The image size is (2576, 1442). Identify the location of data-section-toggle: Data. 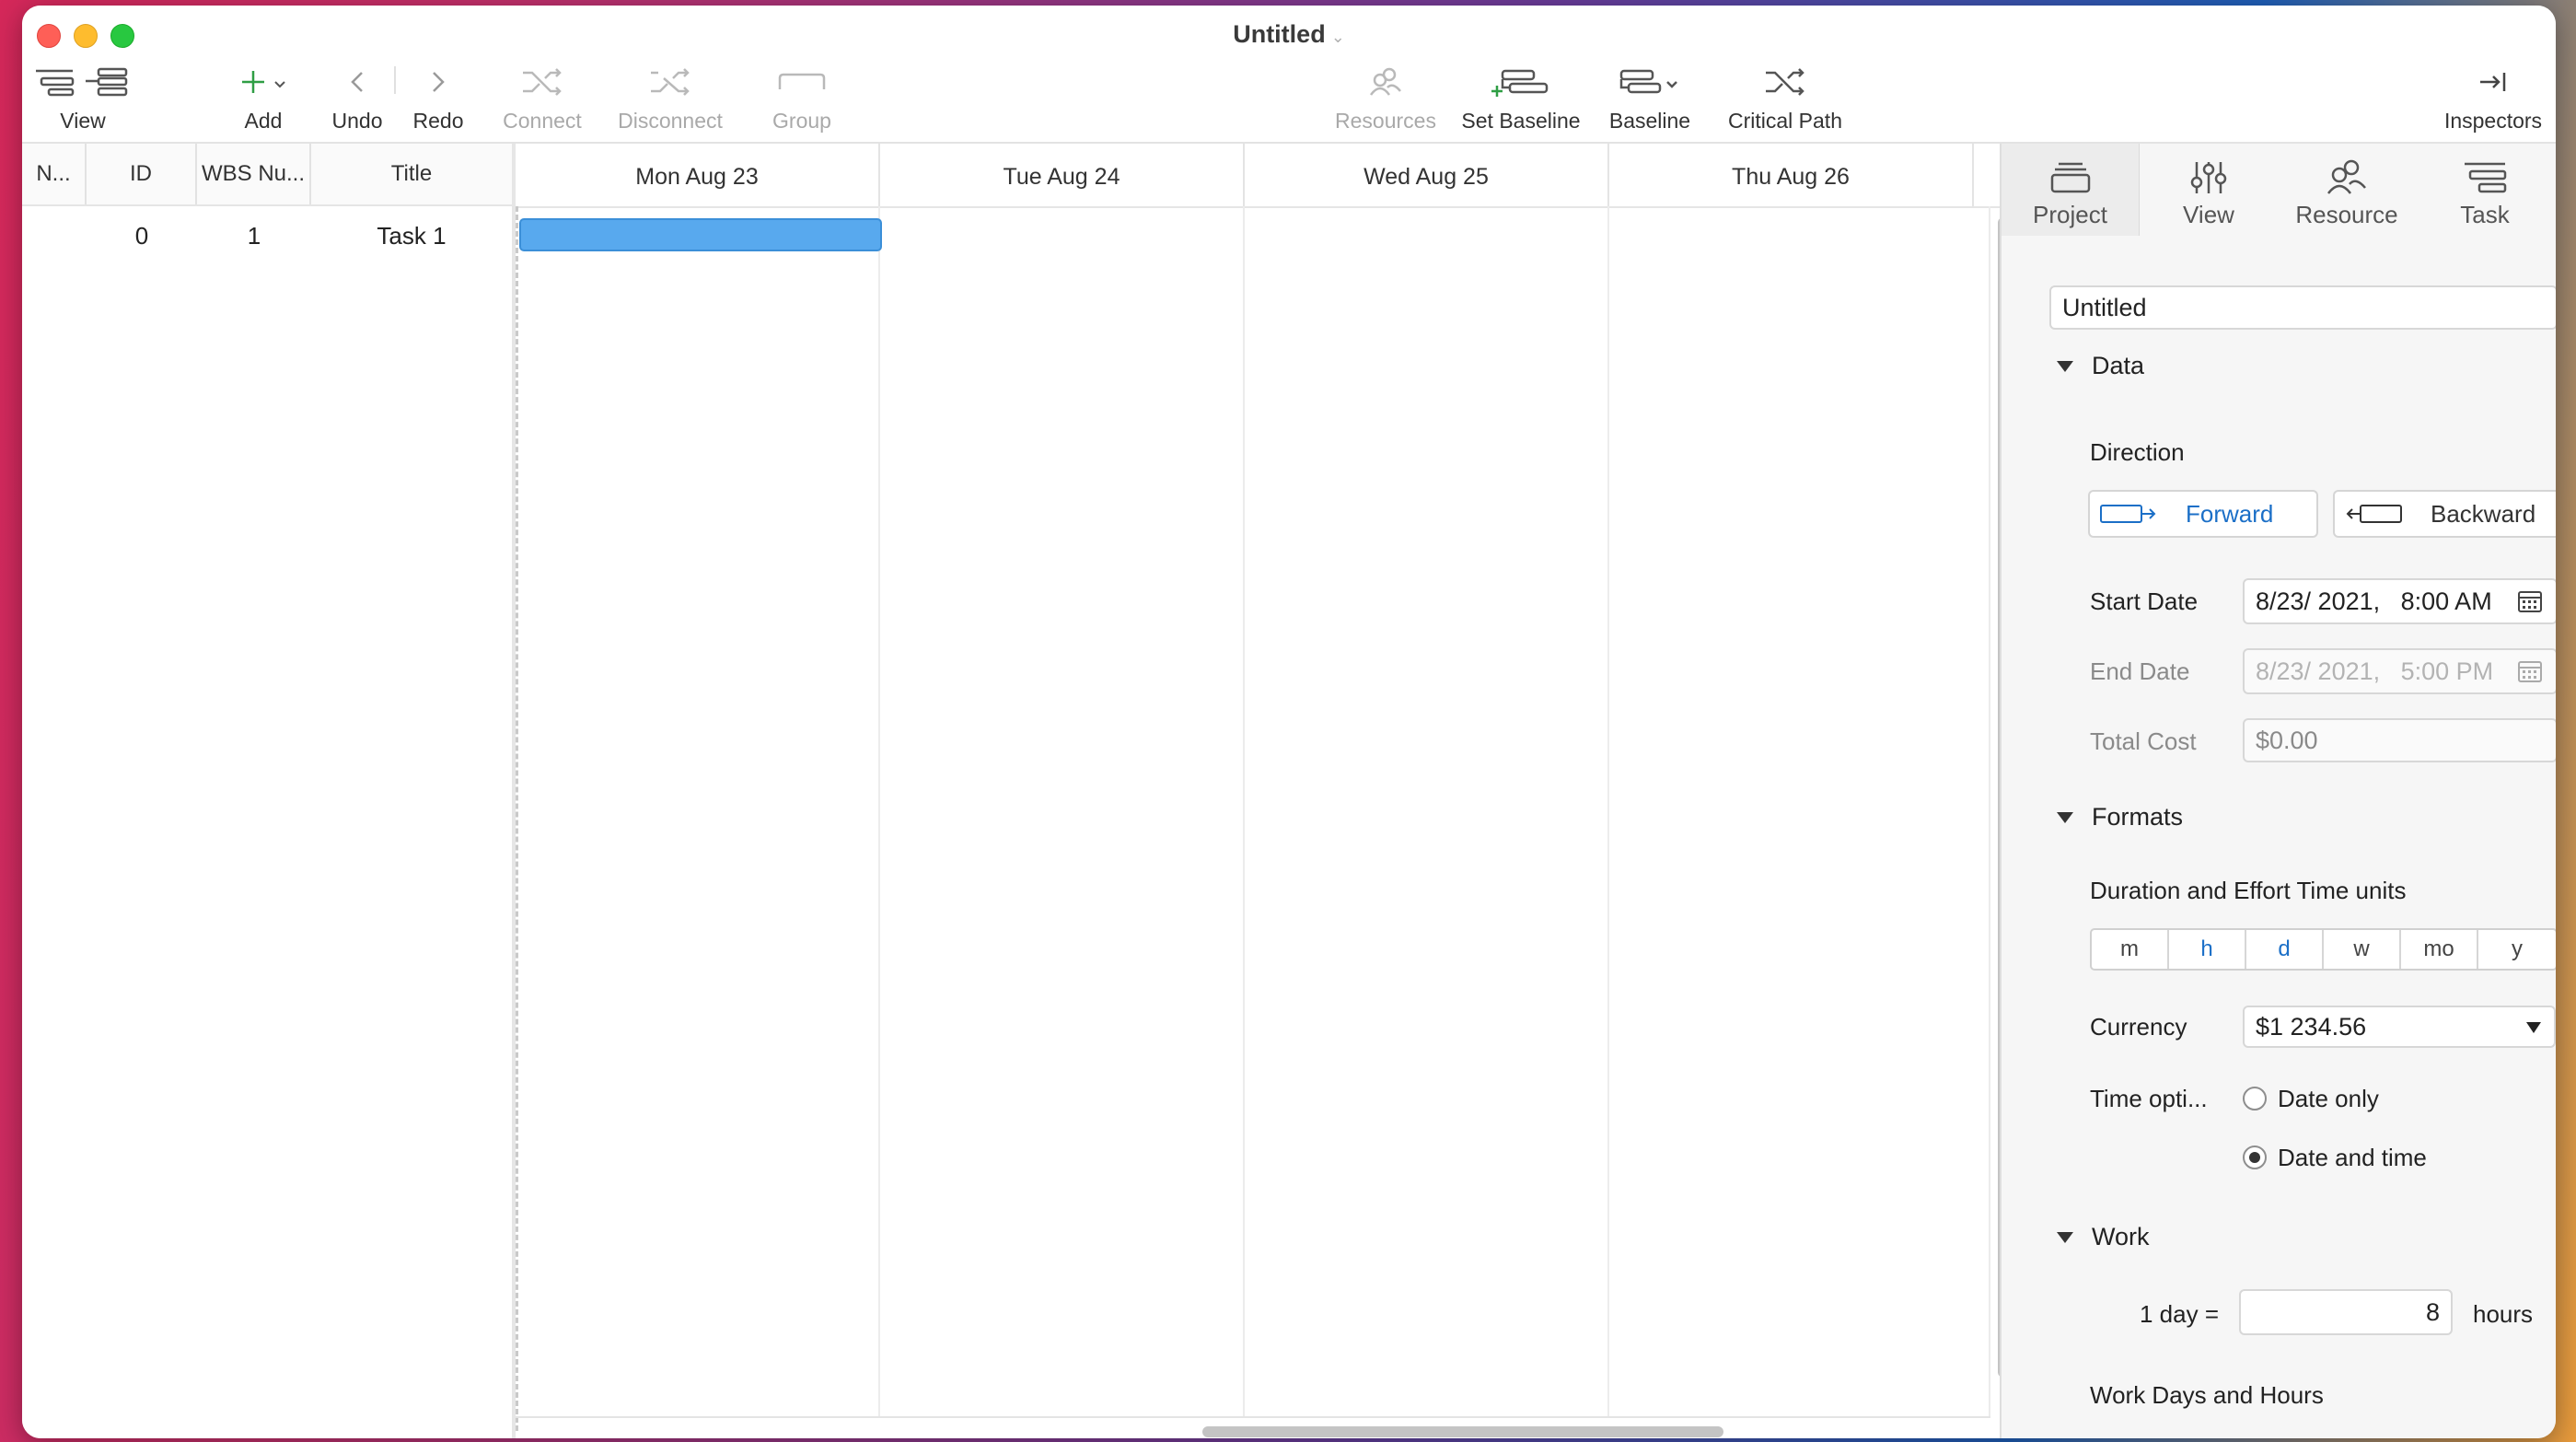
(2100, 366).